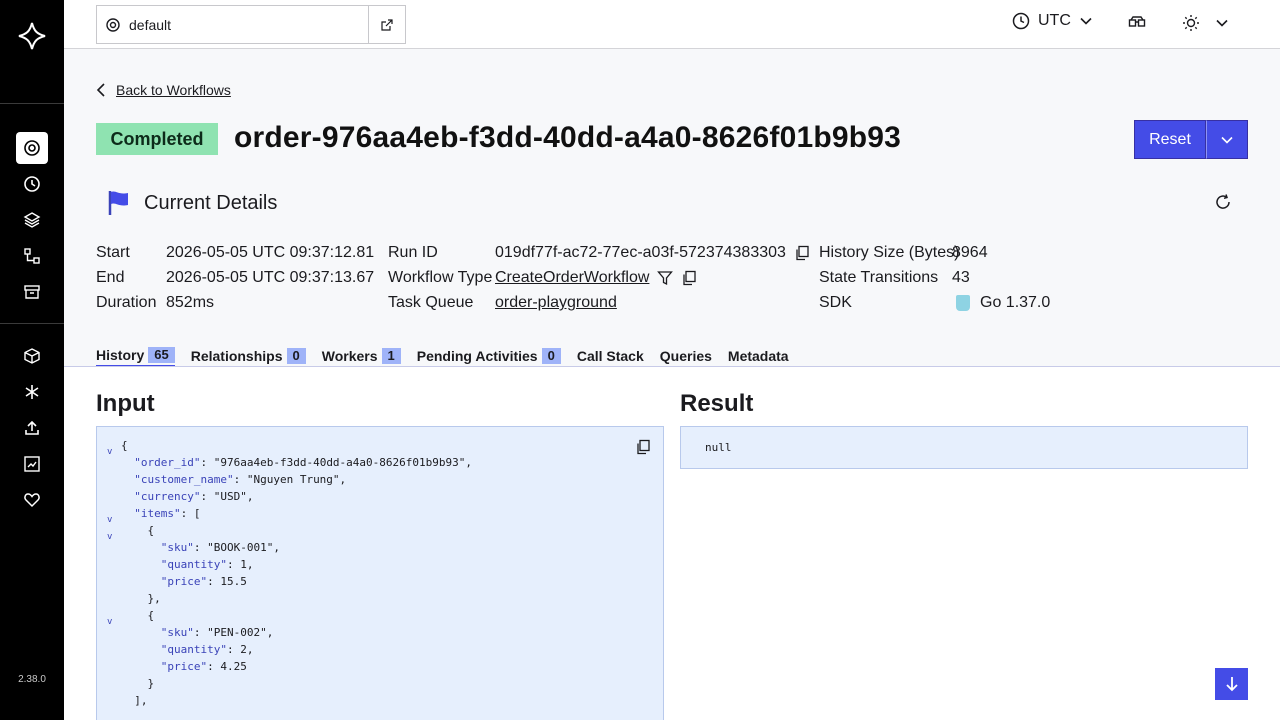 Image resolution: width=1280 pixels, height=720 pixels. I want to click on clock-icon, so click(1021, 21).